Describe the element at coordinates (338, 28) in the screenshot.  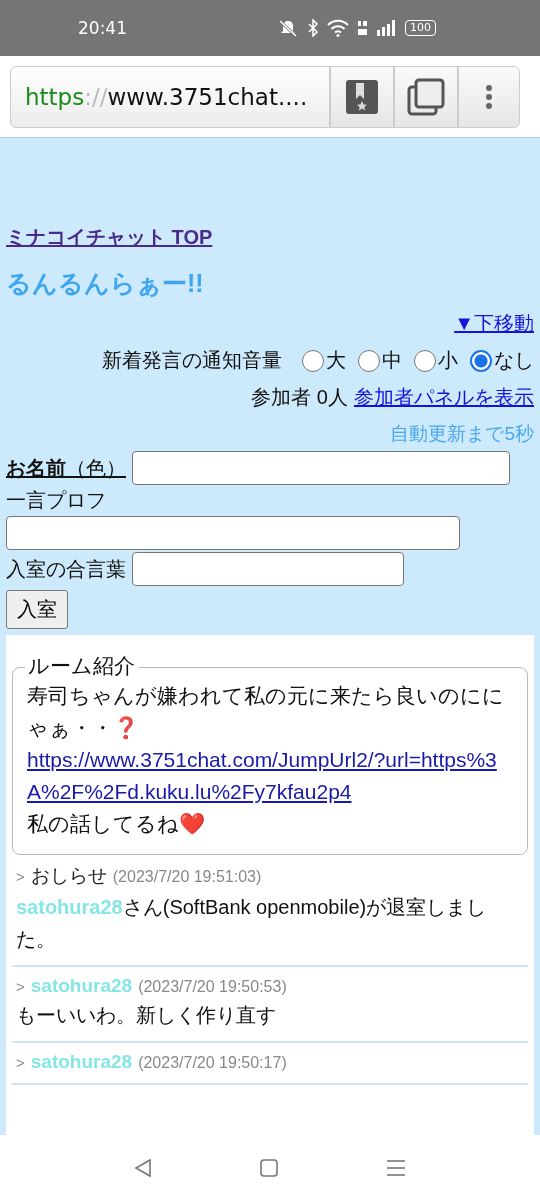
I see `wifi-icon` at that location.